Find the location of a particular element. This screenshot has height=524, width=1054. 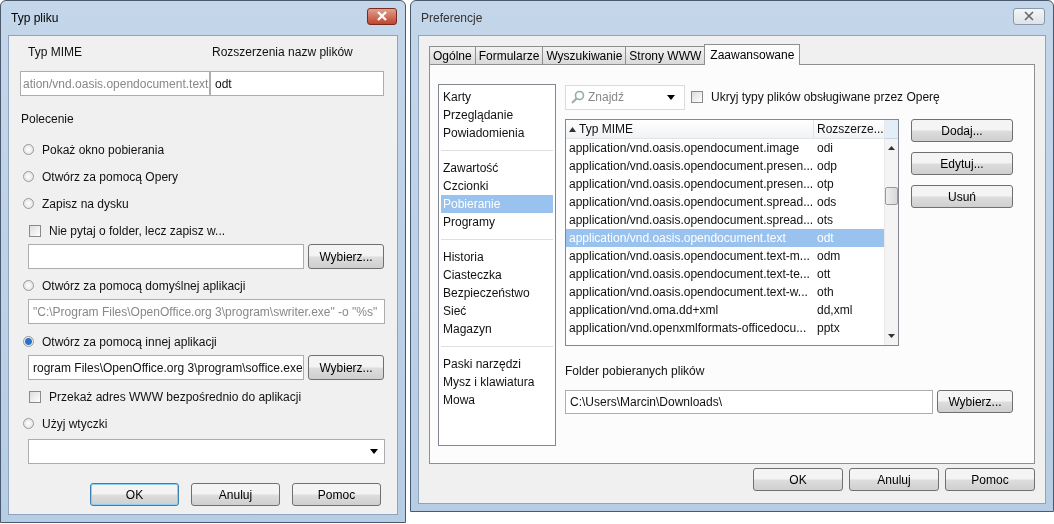

table-row: application/vnd.oasis.opendocument.presen... odp is located at coordinates (725, 166).